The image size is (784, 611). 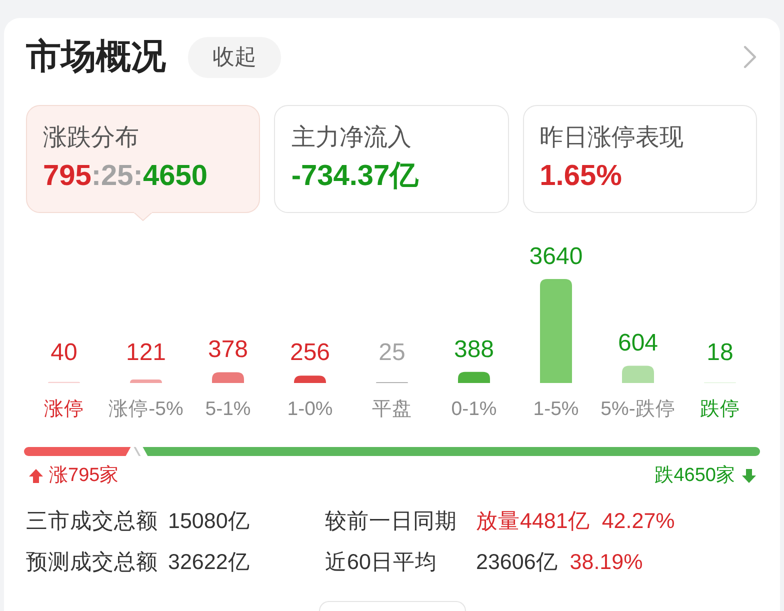 What do you see at coordinates (351, 138) in the screenshot?
I see `card-label: 主力净流入` at bounding box center [351, 138].